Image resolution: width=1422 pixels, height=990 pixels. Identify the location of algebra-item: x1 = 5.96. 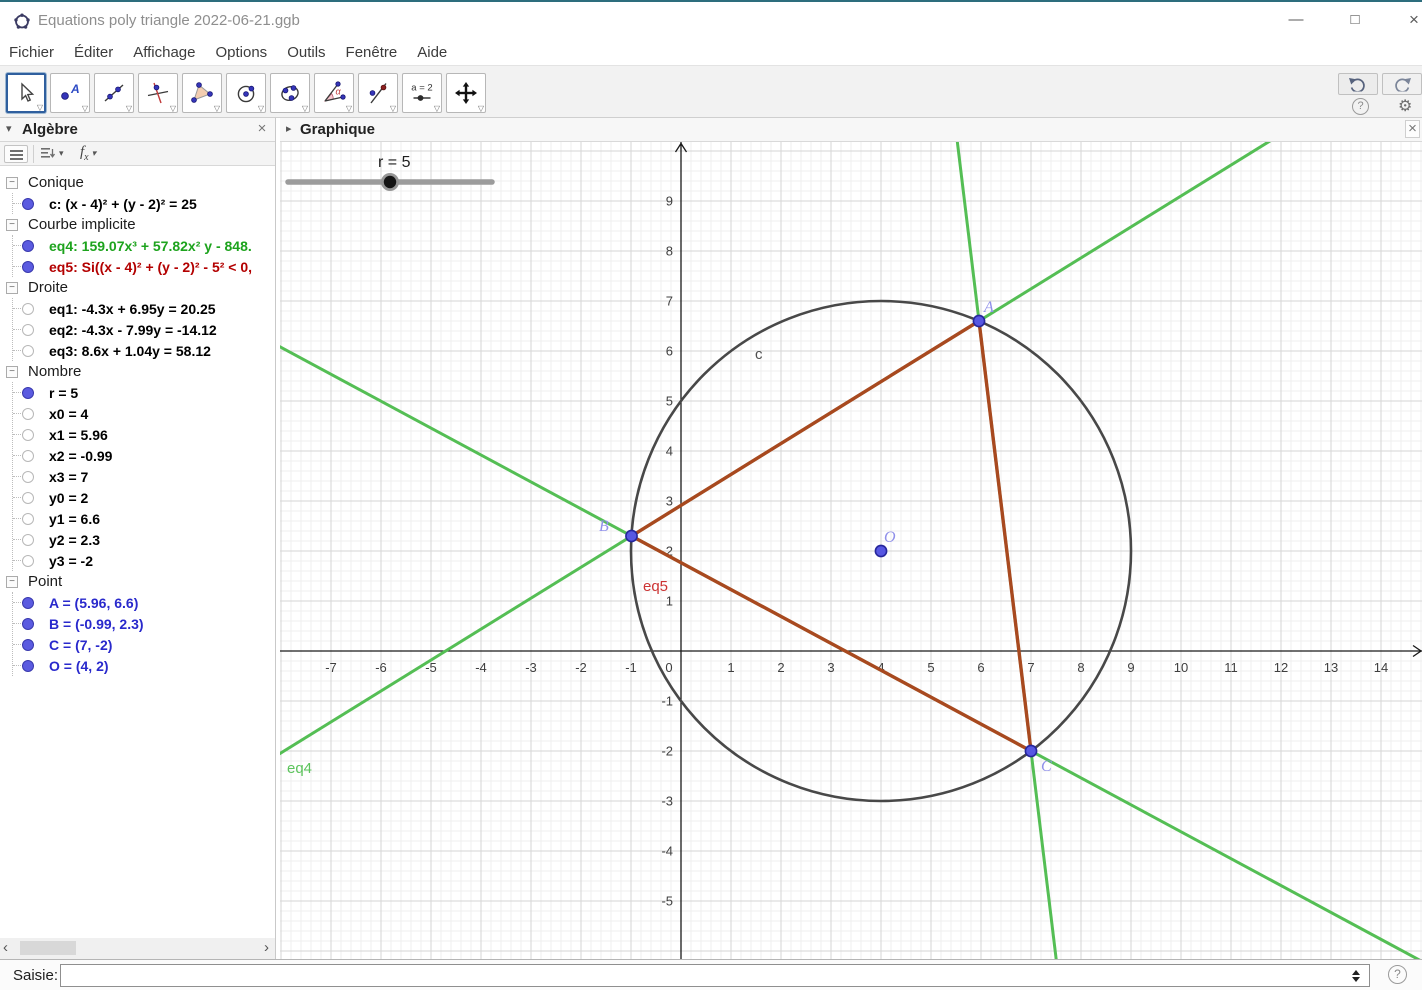
(144, 434).